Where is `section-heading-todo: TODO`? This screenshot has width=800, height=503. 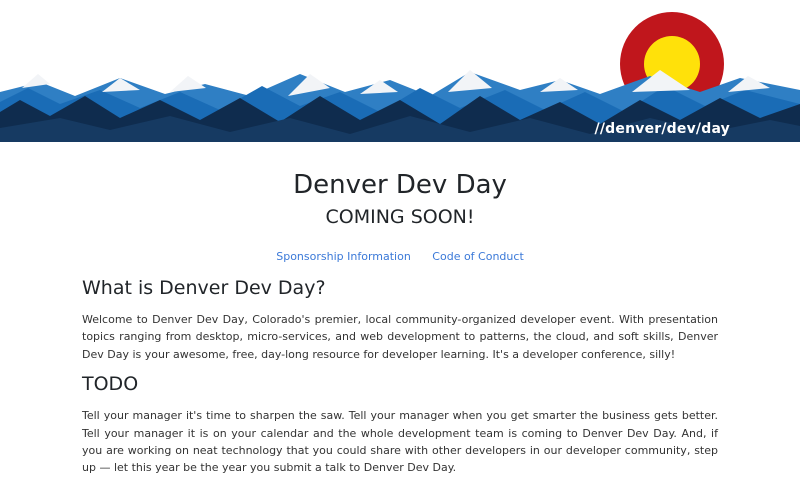
section-heading-todo: TODO is located at coordinates (110, 384).